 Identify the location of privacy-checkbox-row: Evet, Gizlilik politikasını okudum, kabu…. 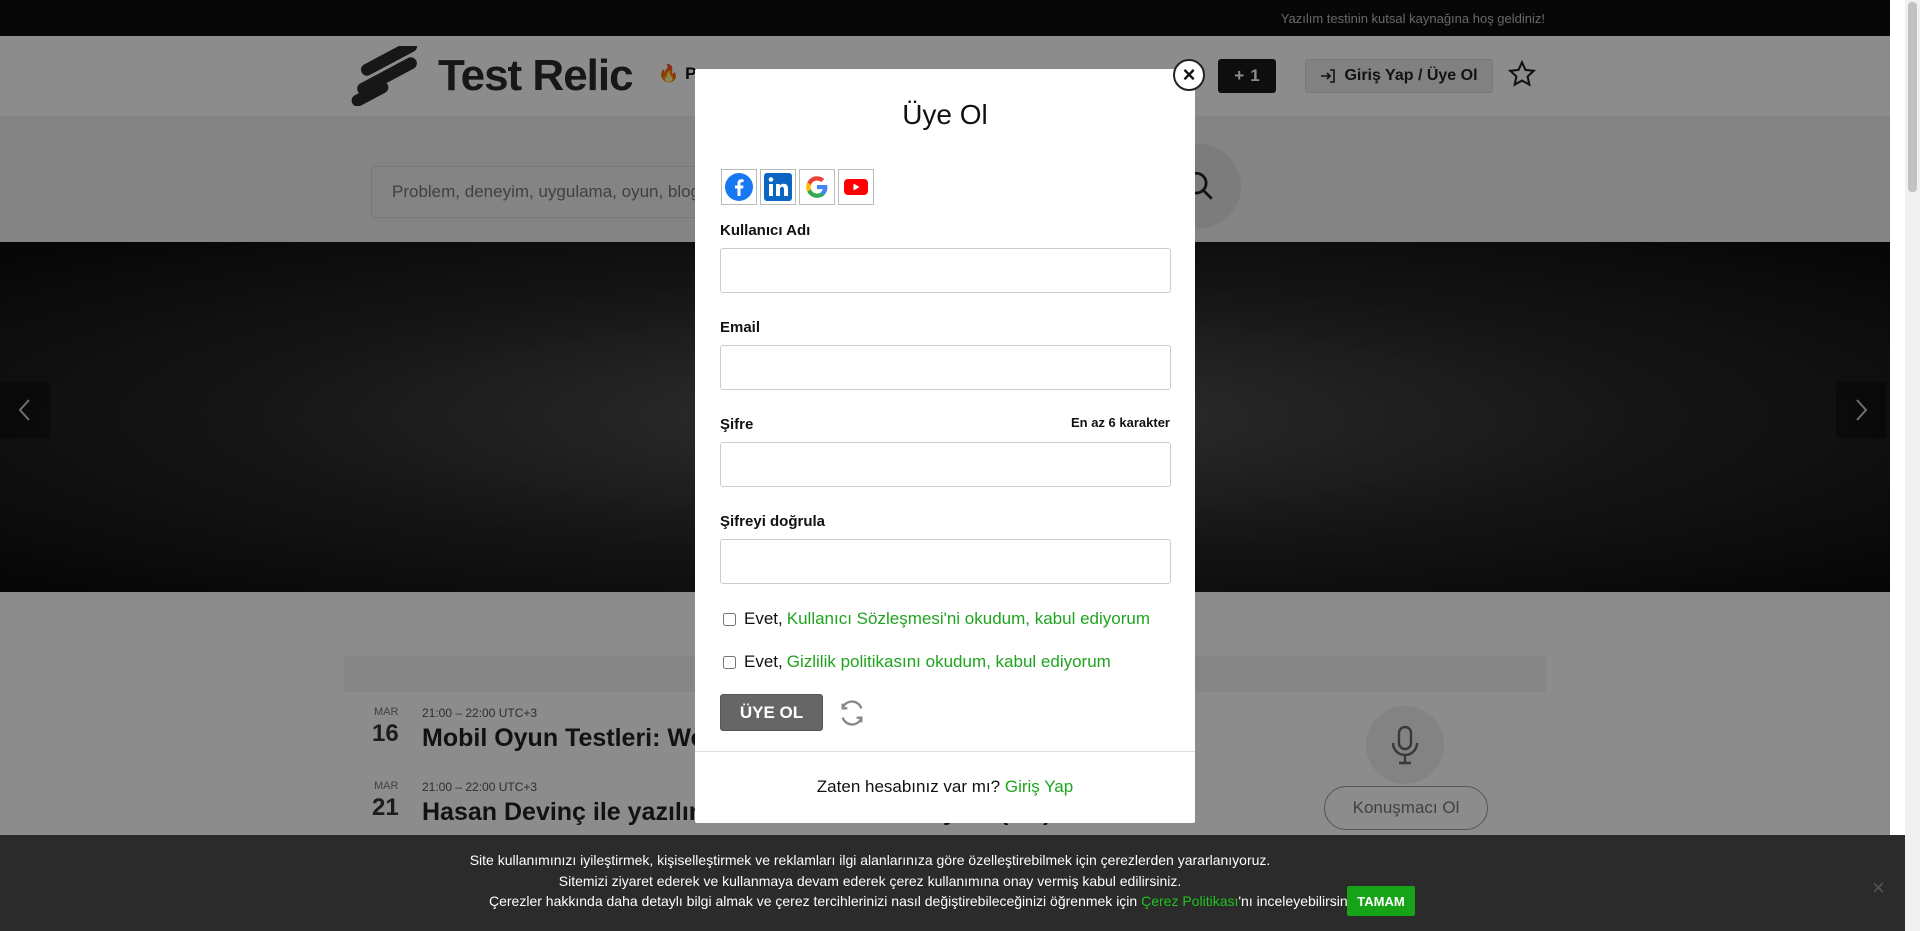
(917, 662).